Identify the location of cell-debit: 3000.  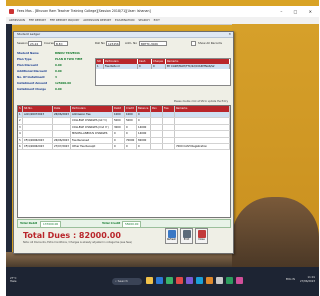
(119, 127).